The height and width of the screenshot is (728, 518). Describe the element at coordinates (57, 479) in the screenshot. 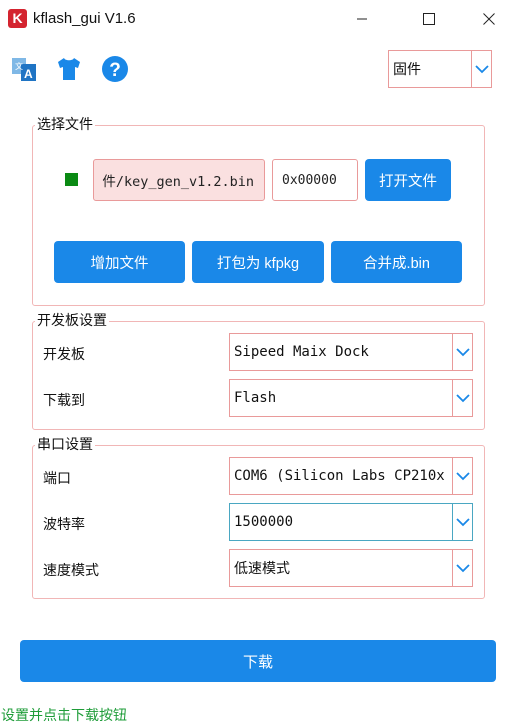

I see `port-label: 端口` at that location.